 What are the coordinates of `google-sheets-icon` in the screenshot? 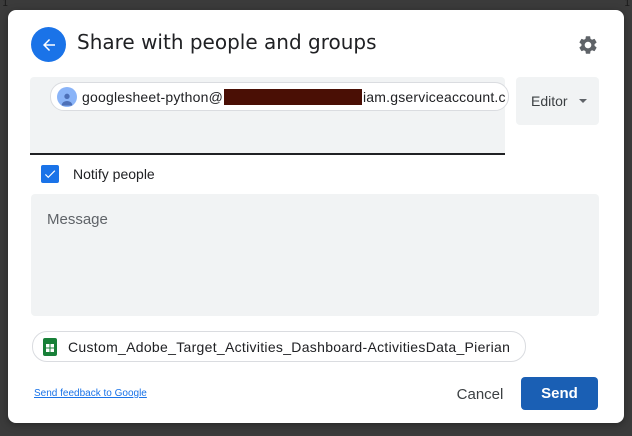 It's located at (50, 346).